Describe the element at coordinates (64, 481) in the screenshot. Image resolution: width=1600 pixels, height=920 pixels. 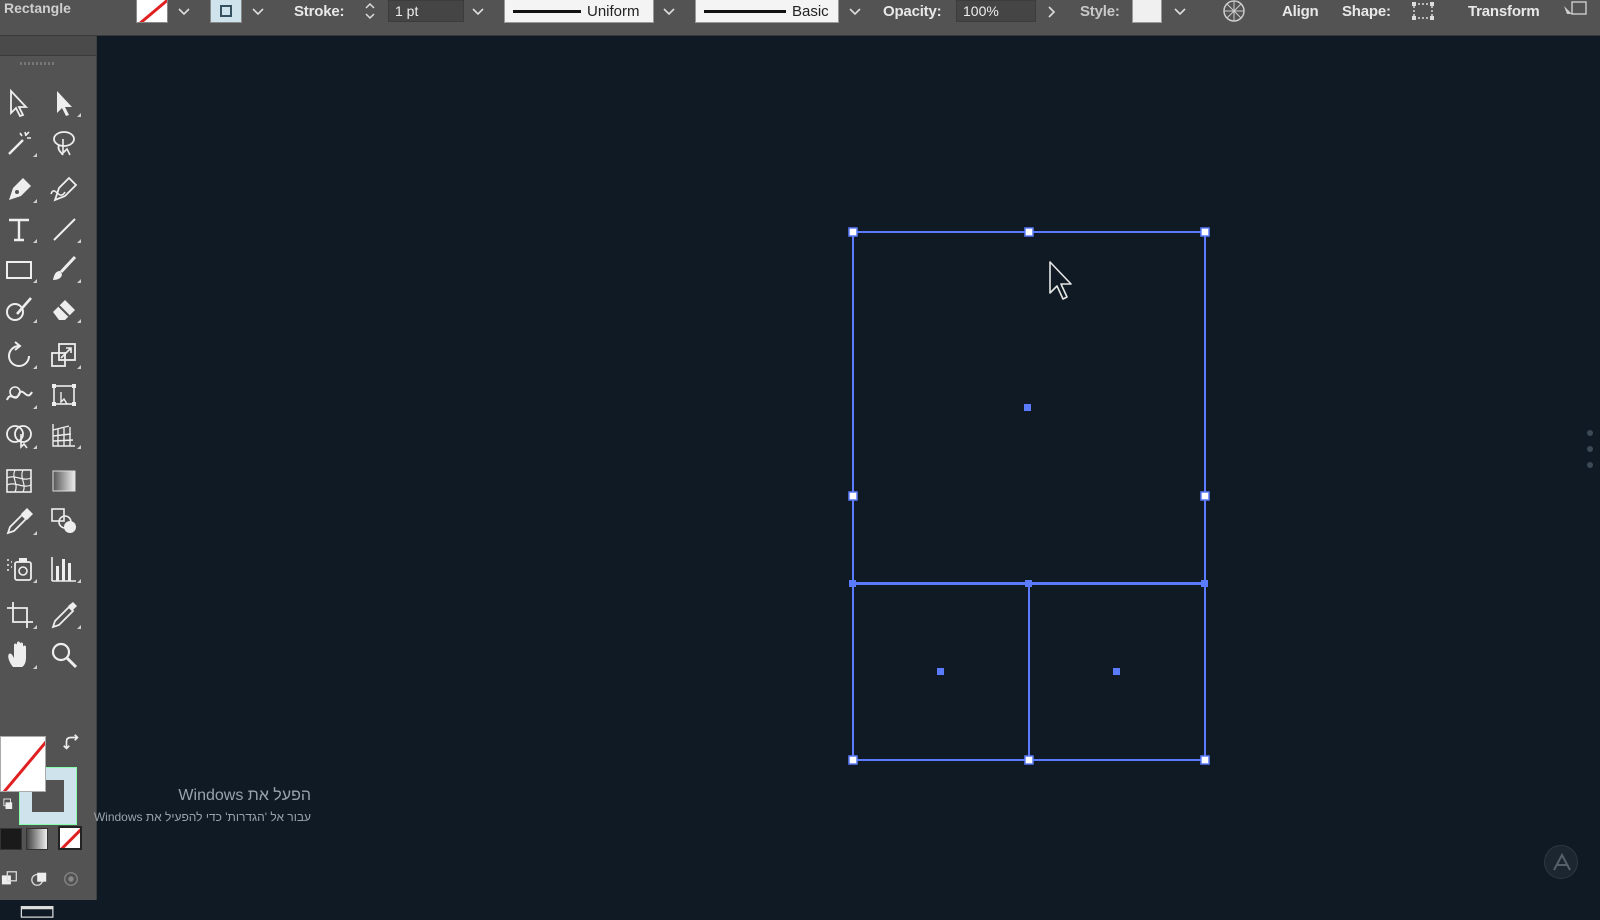
I see `gradient-tool-icon` at that location.